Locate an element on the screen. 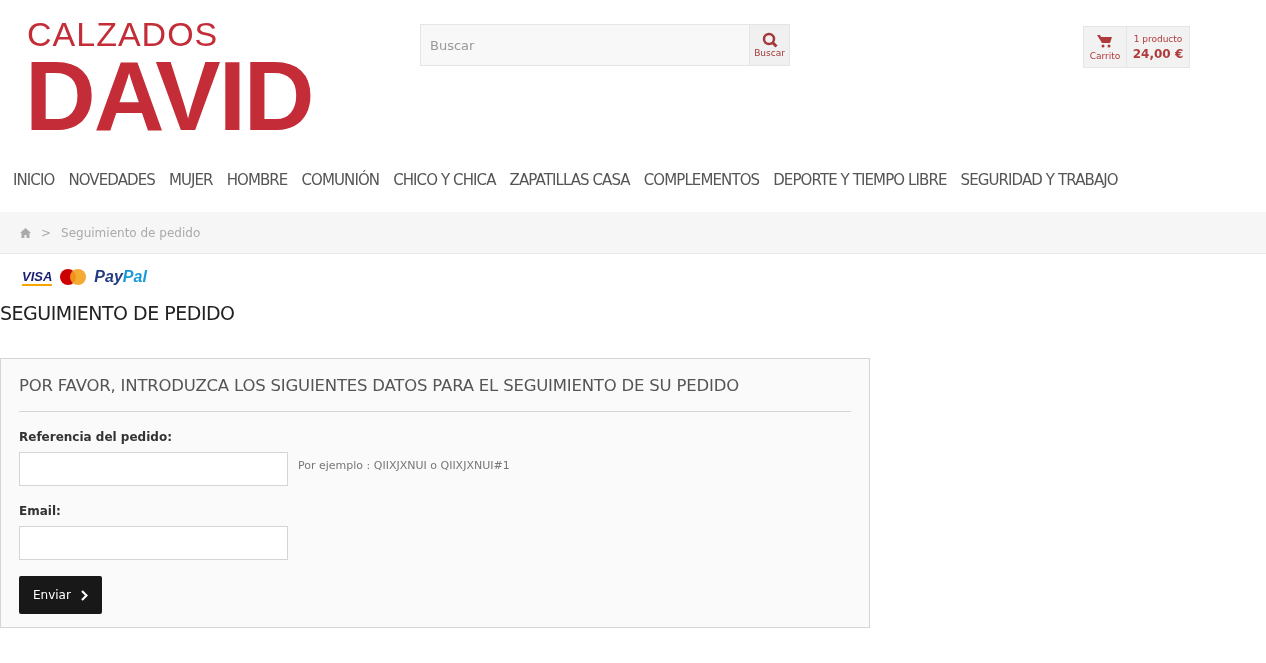  cart-count: 1 producto is located at coordinates (1158, 38).